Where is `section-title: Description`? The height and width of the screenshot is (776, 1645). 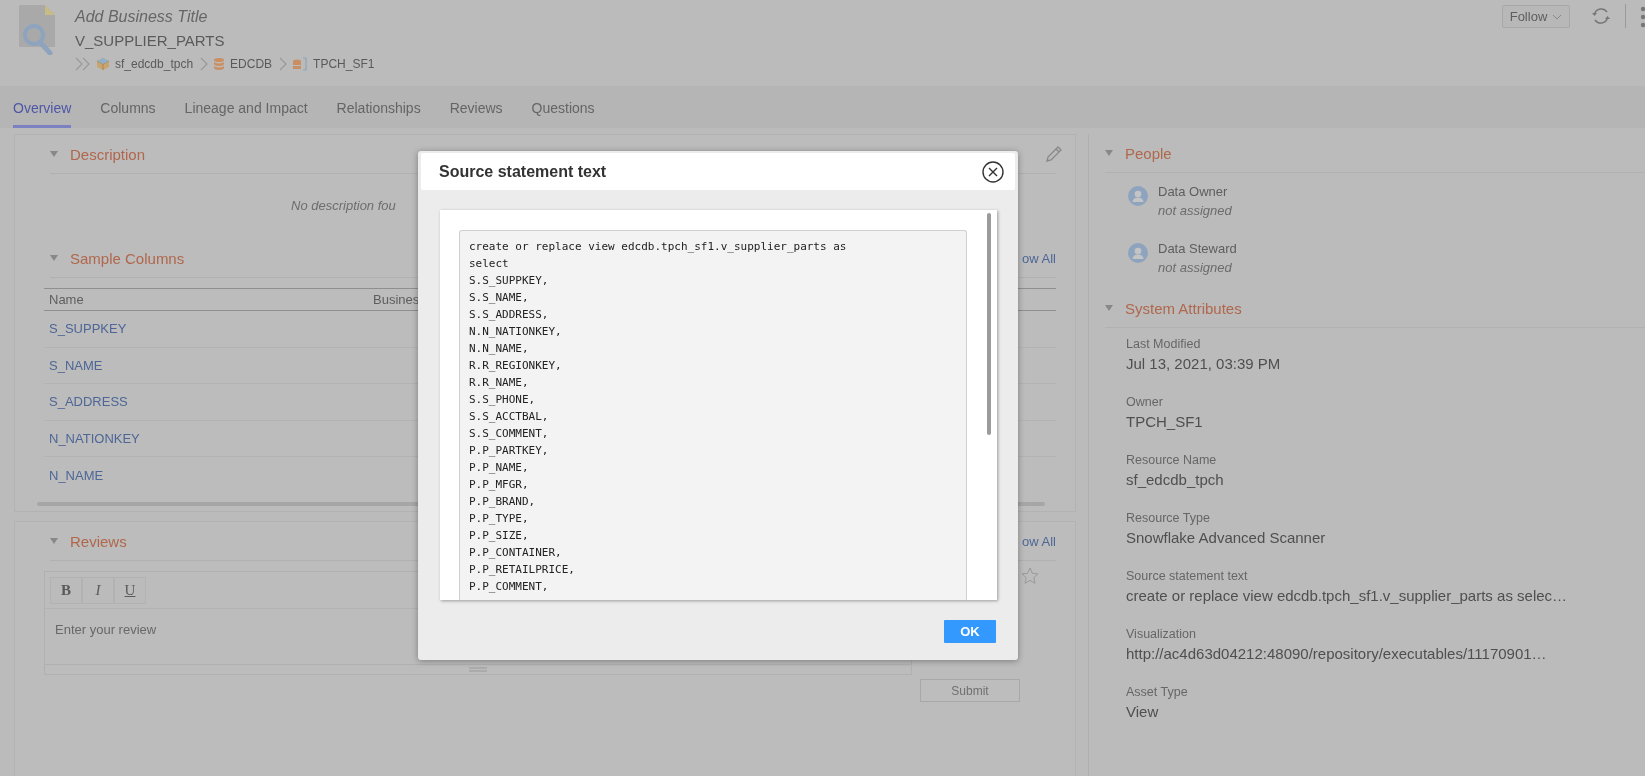 section-title: Description is located at coordinates (108, 154).